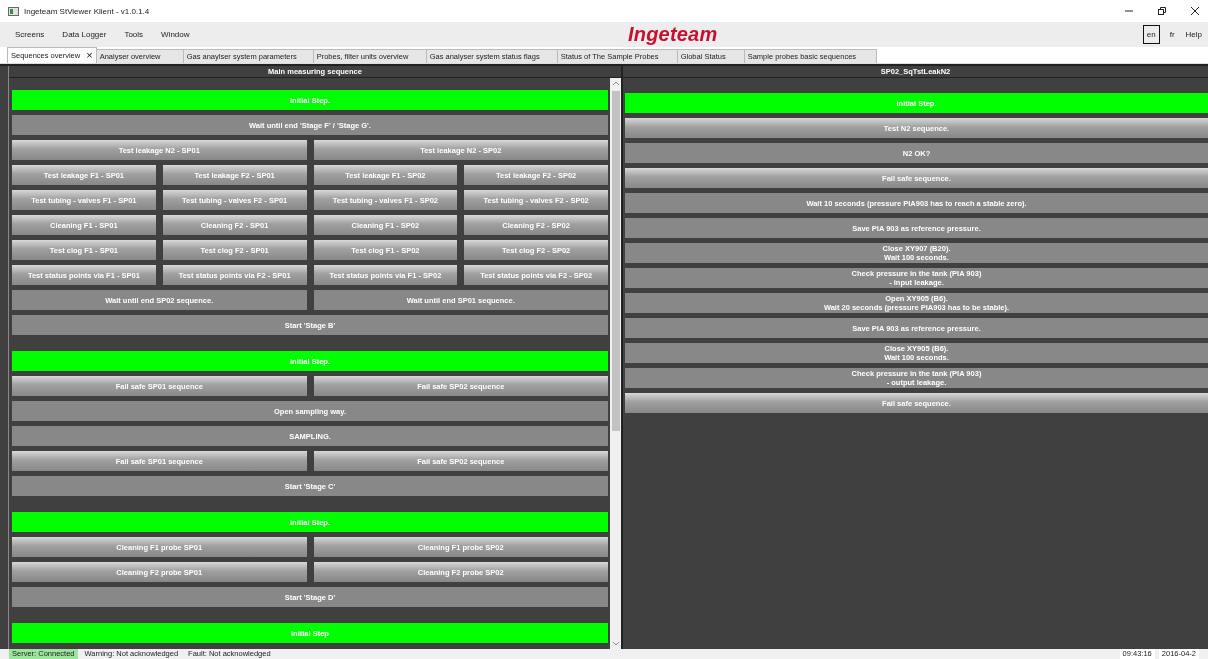 This screenshot has width=1208, height=659. I want to click on scroll-thumb, so click(615, 261).